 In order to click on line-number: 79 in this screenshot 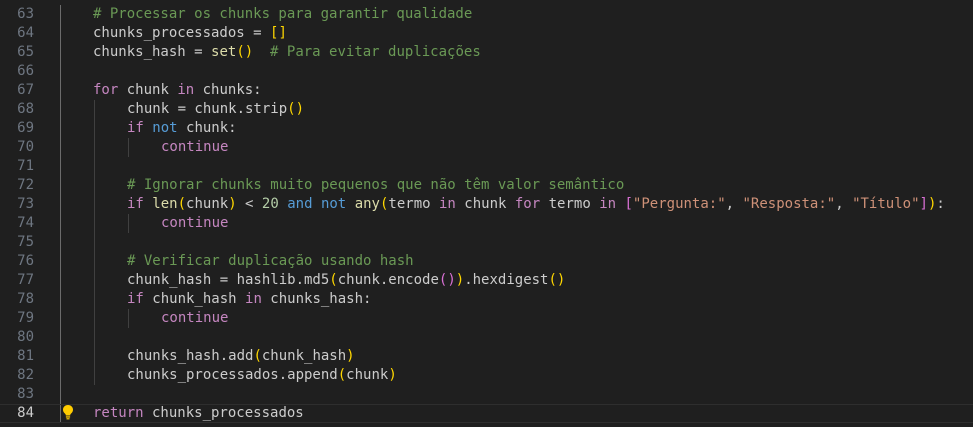, I will do `click(25, 318)`.